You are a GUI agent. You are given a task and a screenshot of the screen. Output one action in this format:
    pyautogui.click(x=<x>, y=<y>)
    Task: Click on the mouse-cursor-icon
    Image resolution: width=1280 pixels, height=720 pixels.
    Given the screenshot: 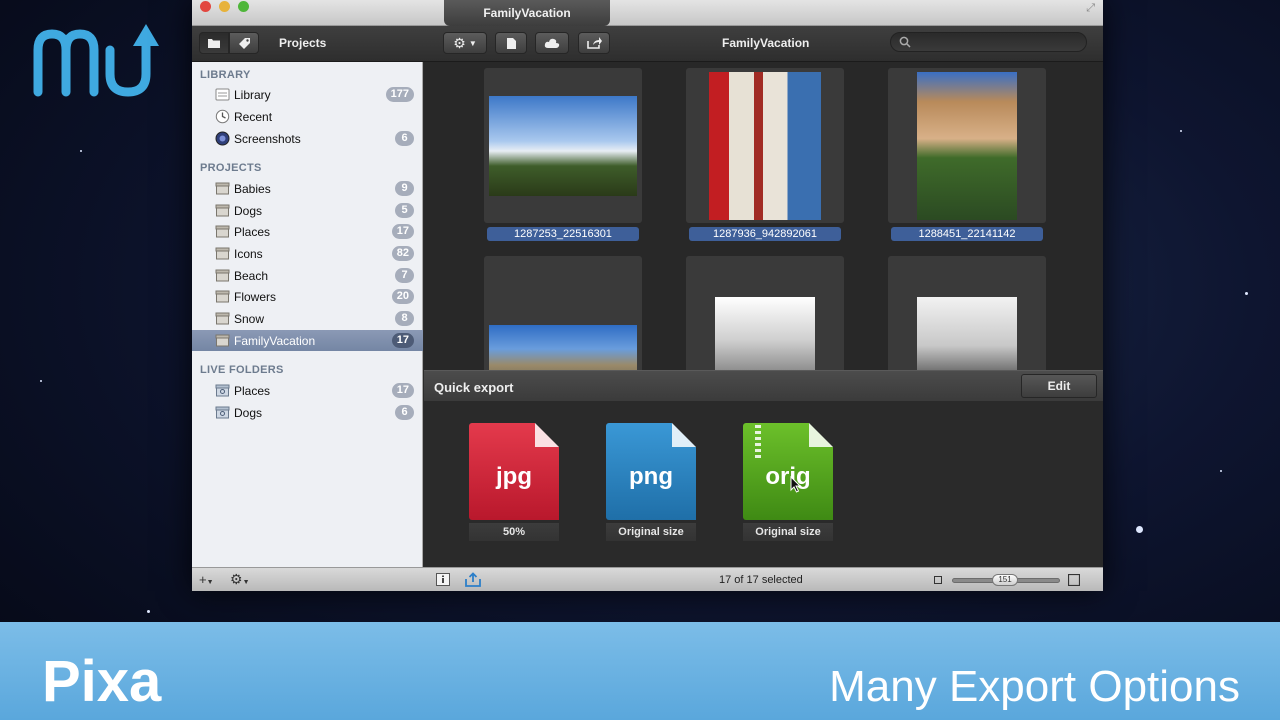 What is the action you would take?
    pyautogui.click(x=795, y=484)
    